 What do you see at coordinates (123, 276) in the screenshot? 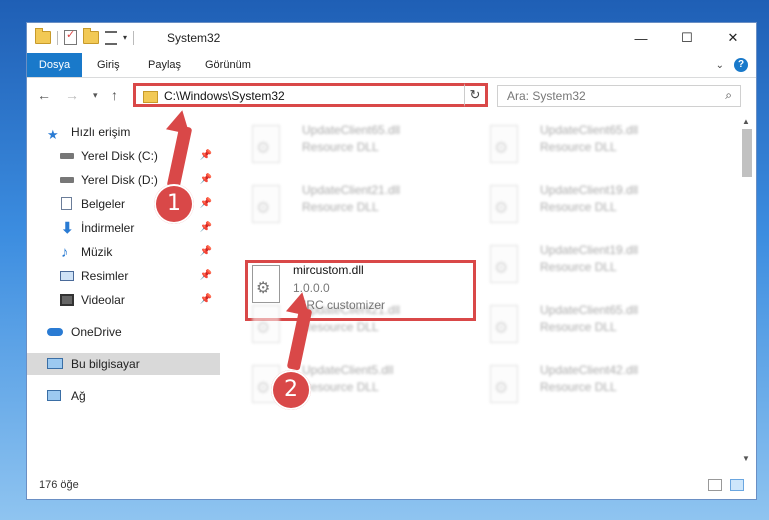
I see `sidebar-item-pictures: Resimler 📌` at bounding box center [123, 276].